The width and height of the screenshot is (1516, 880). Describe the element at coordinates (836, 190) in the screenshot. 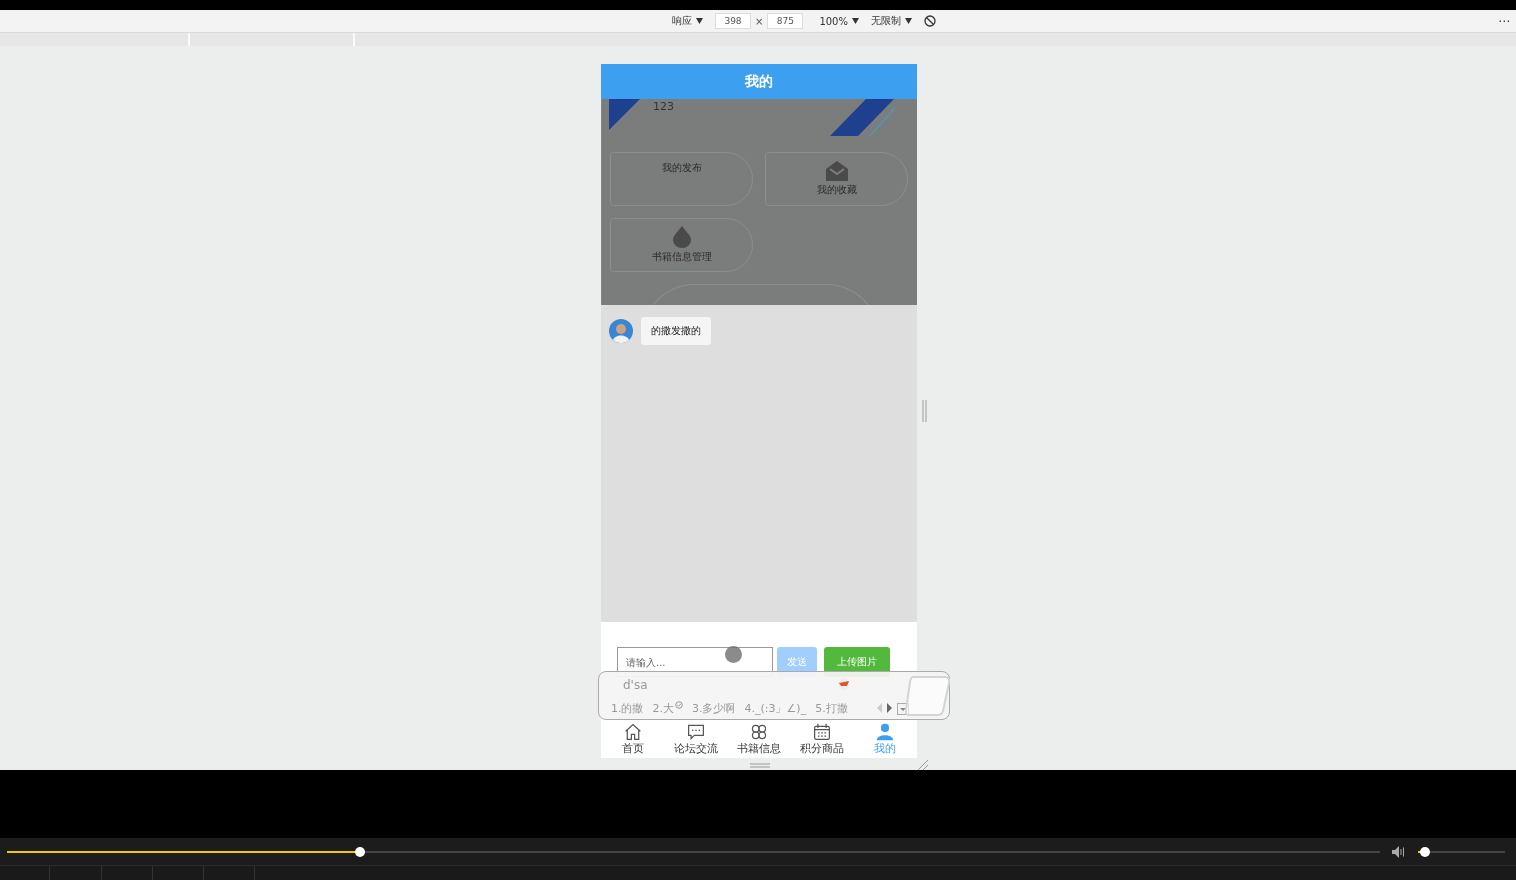

I see `menu-card-label: 我的收藏` at that location.